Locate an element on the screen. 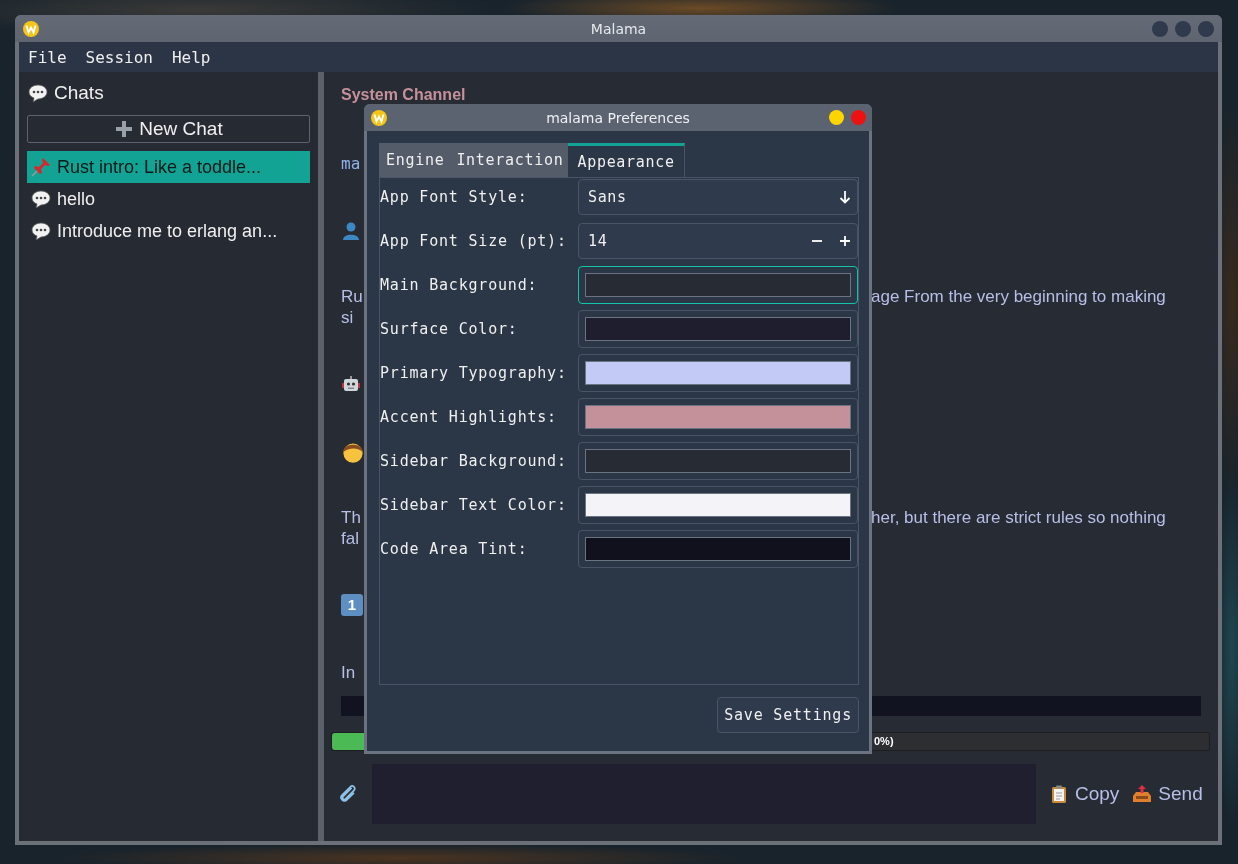 The image size is (1238, 864). save-settings-button: Save Settings is located at coordinates (788, 715).